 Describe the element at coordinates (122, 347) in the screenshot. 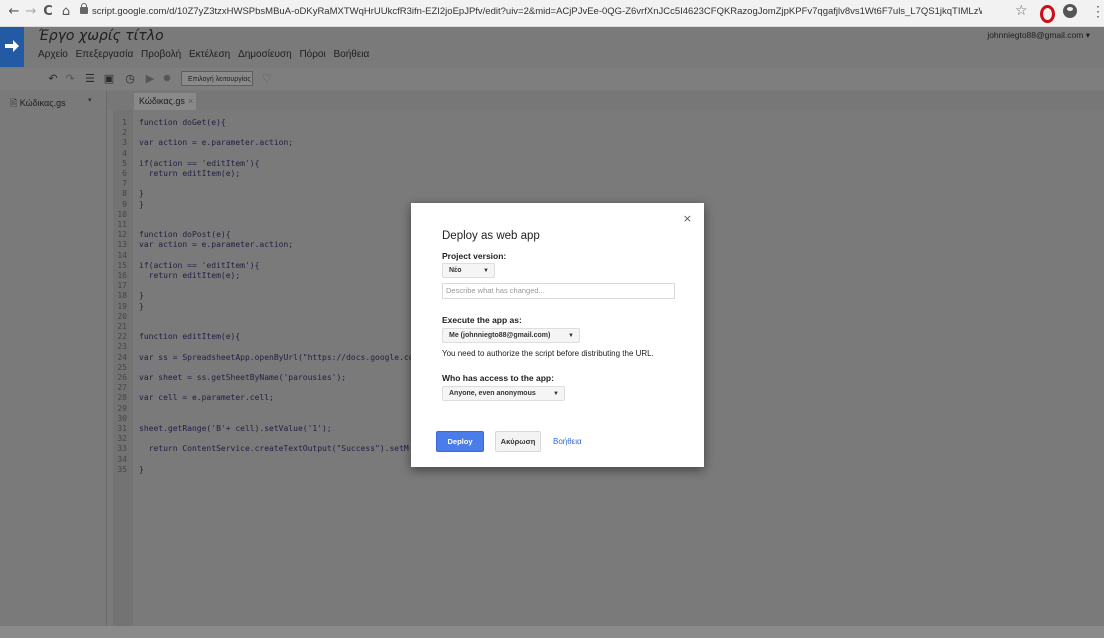

I see `line-number: 23` at that location.